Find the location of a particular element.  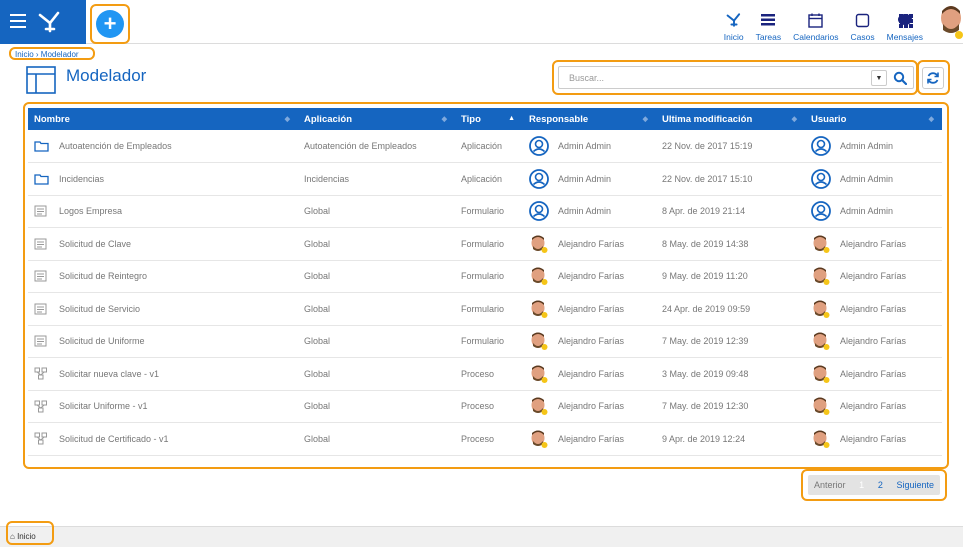

cell-usuario: Admin Admin is located at coordinates (873, 146).